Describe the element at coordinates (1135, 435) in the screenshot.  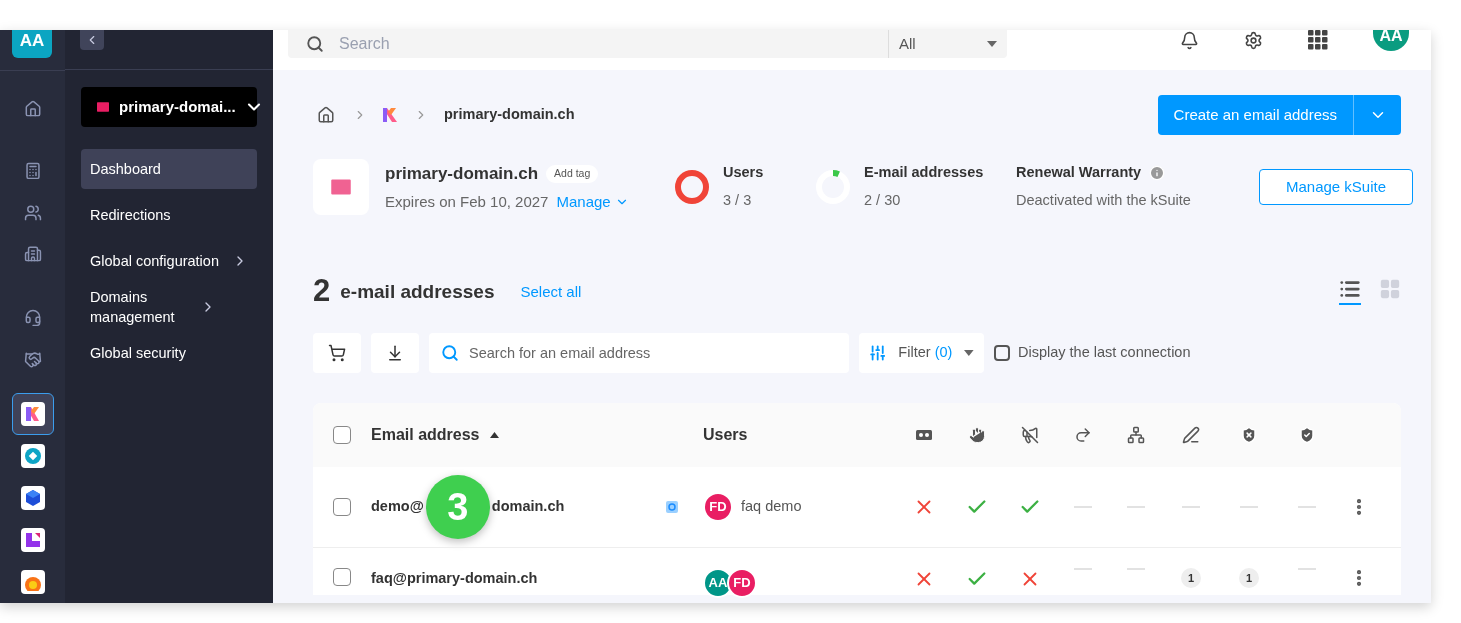
I see `network-icon` at that location.